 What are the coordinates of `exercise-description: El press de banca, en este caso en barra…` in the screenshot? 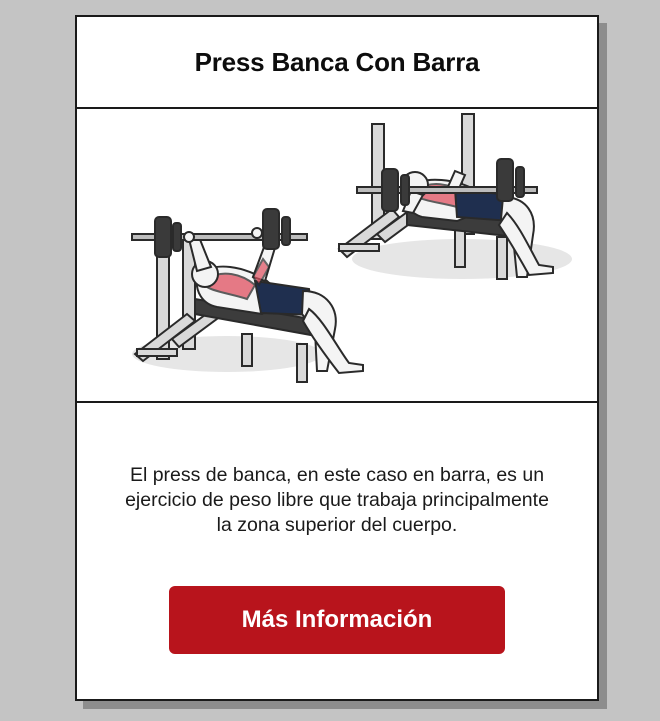 It's located at (337, 500).